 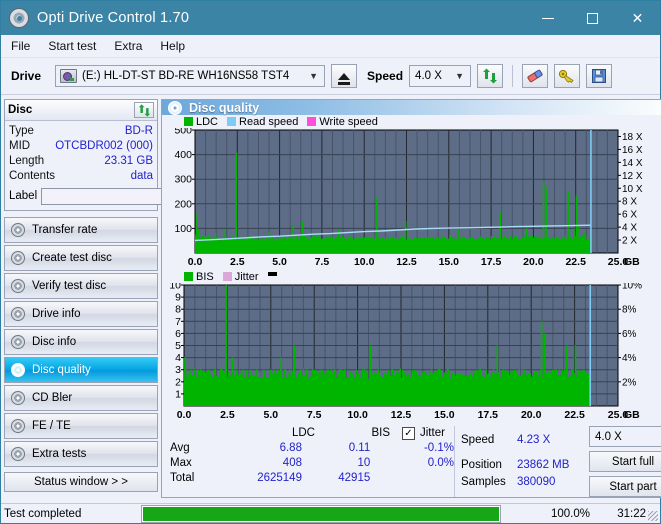 I want to click on svg-text: 10, so click(x=175, y=287).